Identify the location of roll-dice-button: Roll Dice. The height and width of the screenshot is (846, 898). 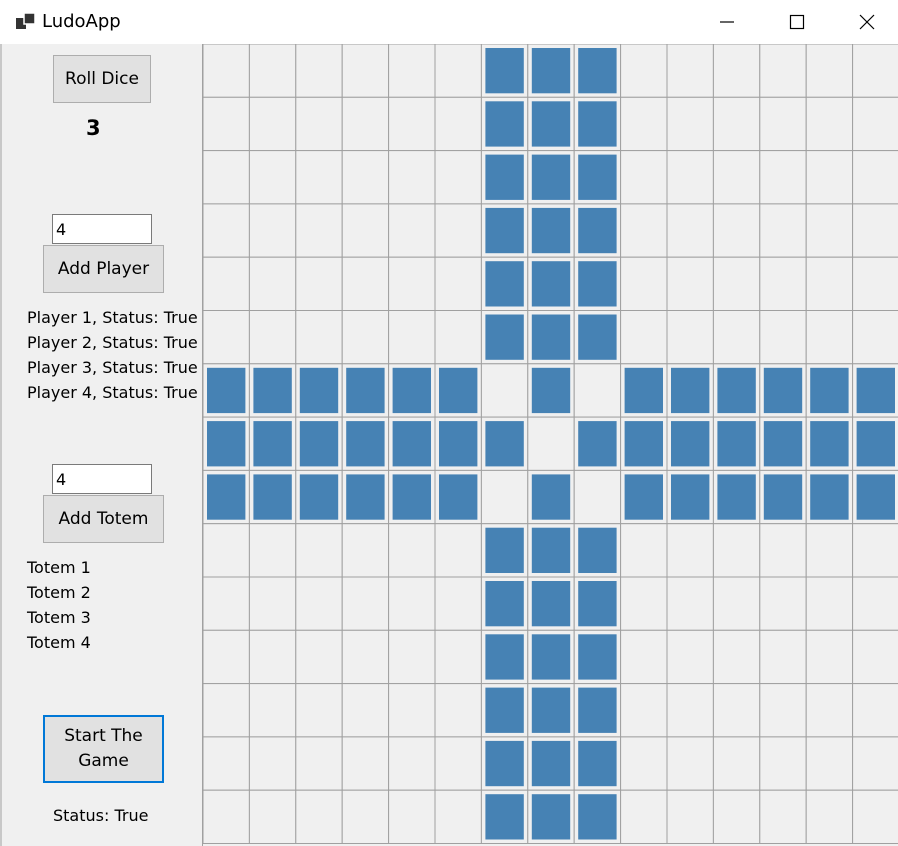
(102, 79).